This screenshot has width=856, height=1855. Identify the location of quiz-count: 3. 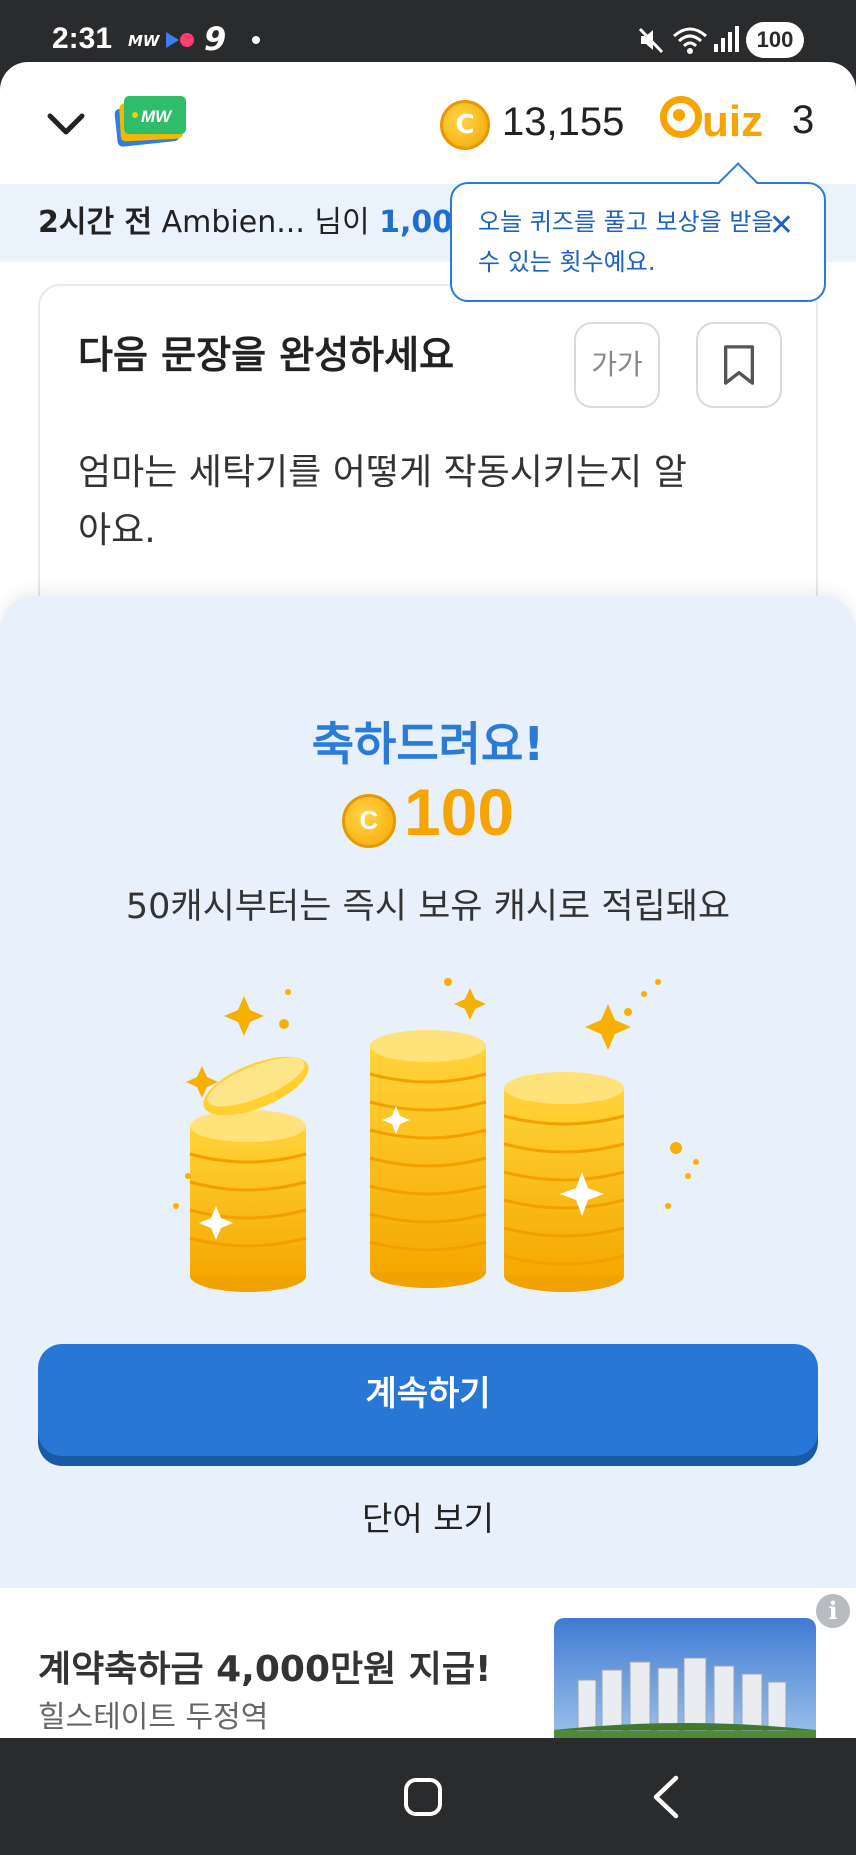
(803, 120).